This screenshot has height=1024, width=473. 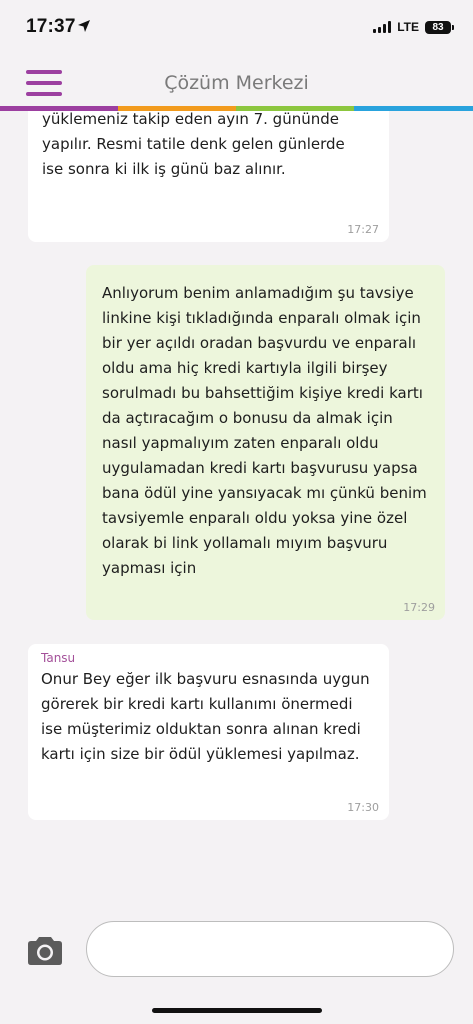 I want to click on battery-level: 83, so click(x=438, y=27).